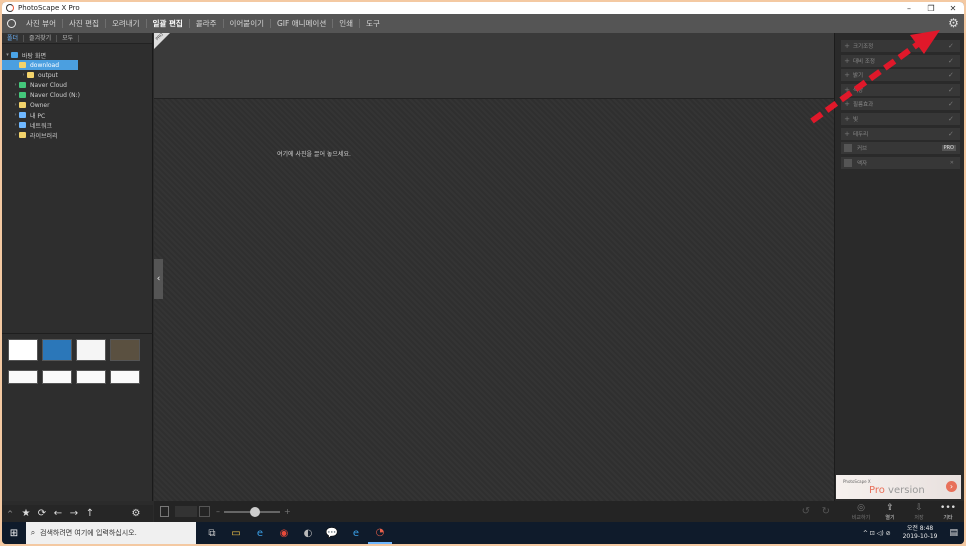  Describe the element at coordinates (826, 511) in the screenshot. I see `rotate-right-icon: ↻` at that location.